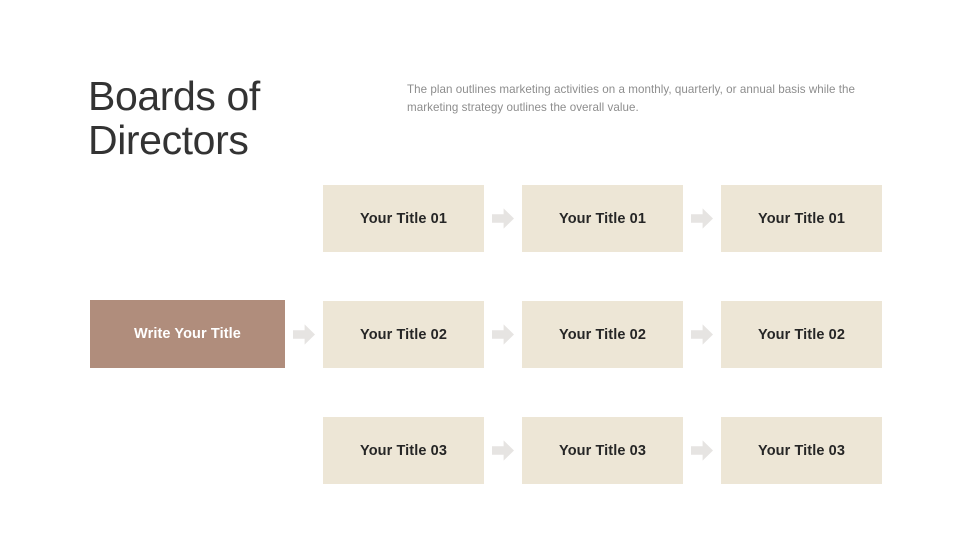 This screenshot has width=980, height=551. I want to click on lead-box: Write Your Title, so click(187, 334).